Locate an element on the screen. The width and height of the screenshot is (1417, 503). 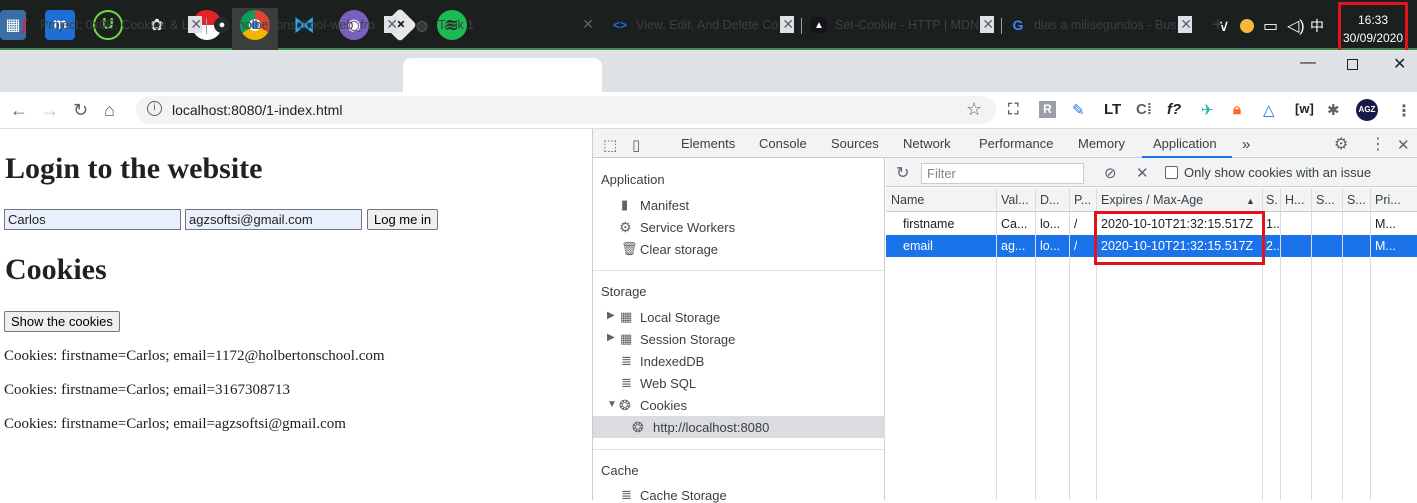
bookmark-star-icon: ☆ is located at coordinates (974, 109).